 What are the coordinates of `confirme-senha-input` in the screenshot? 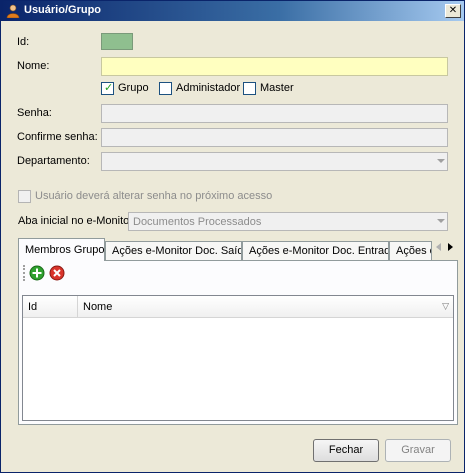 It's located at (274, 137).